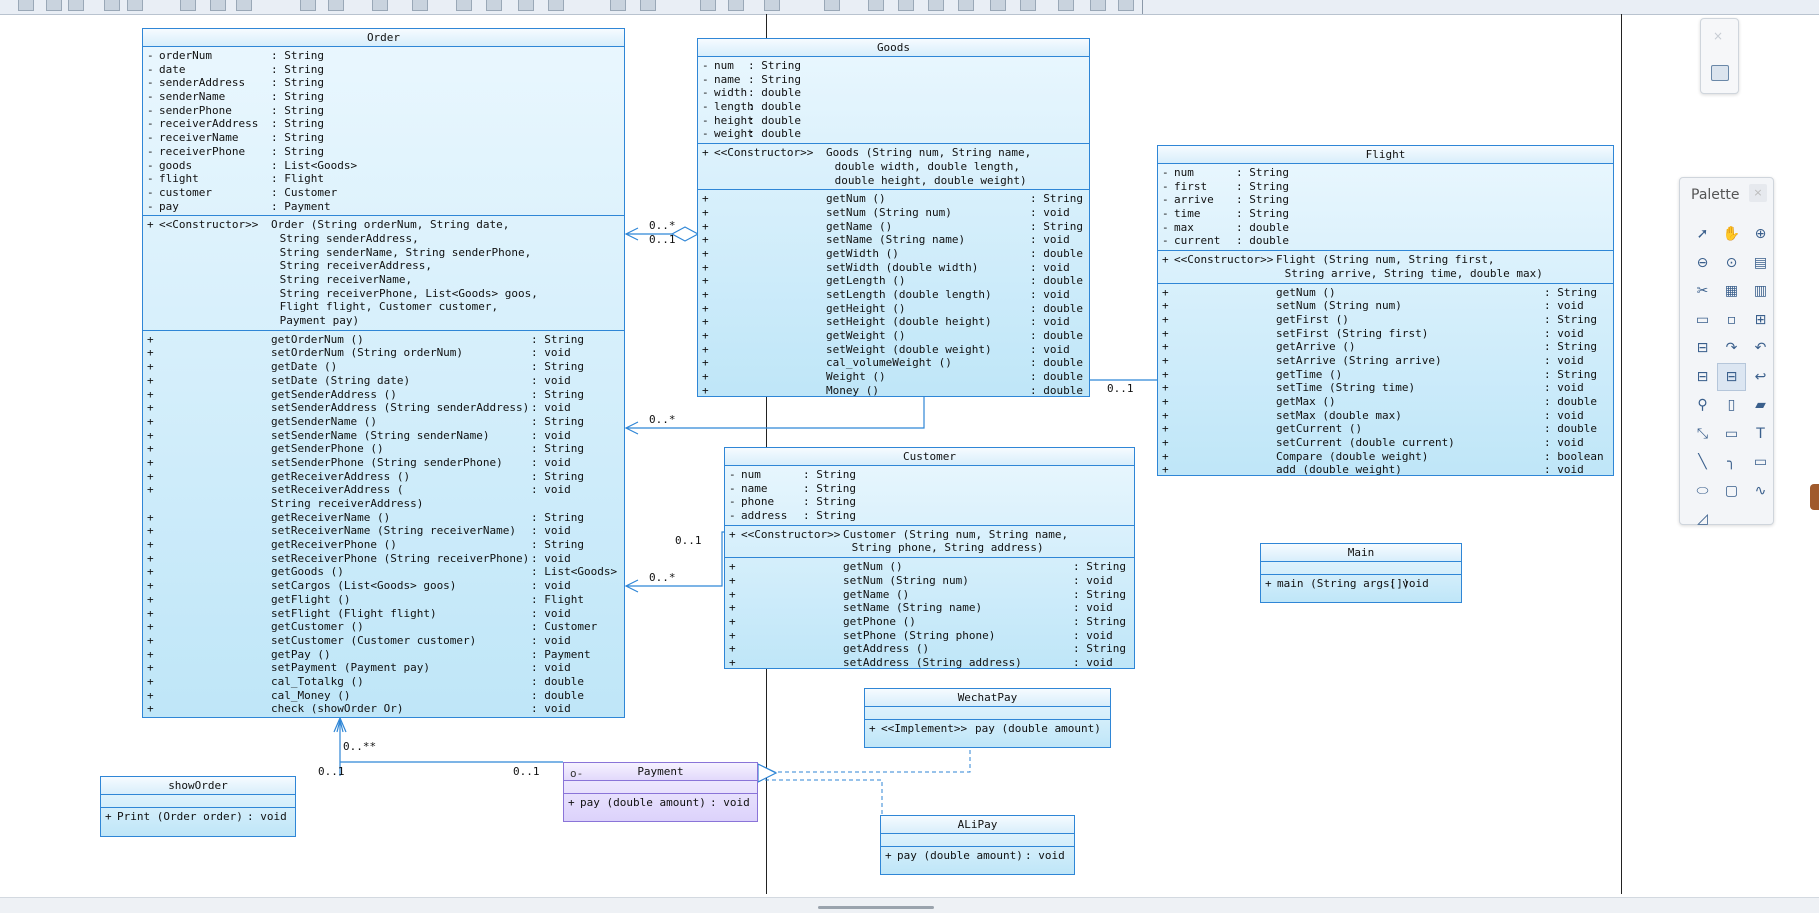 The image size is (1819, 913). What do you see at coordinates (893, 134) in the screenshot?
I see `attribute-row: - weight: double` at bounding box center [893, 134].